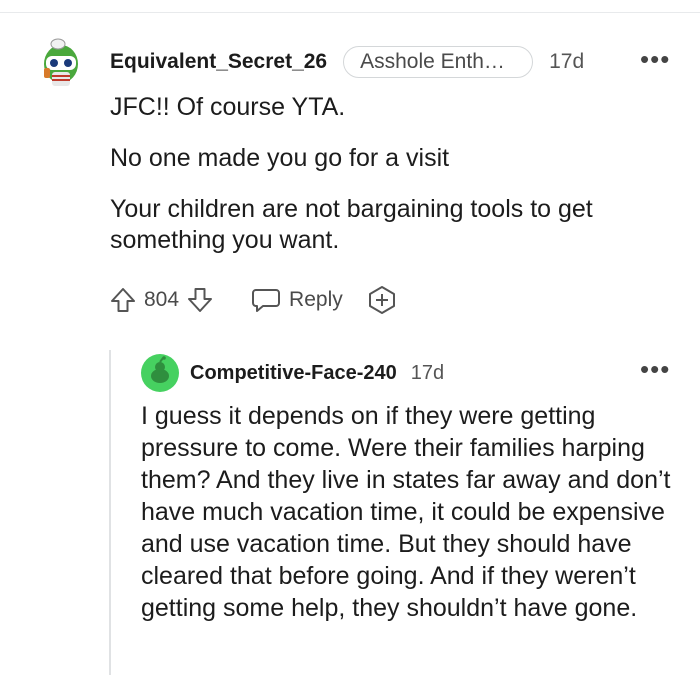  What do you see at coordinates (567, 61) in the screenshot?
I see `comment-age: 17d` at bounding box center [567, 61].